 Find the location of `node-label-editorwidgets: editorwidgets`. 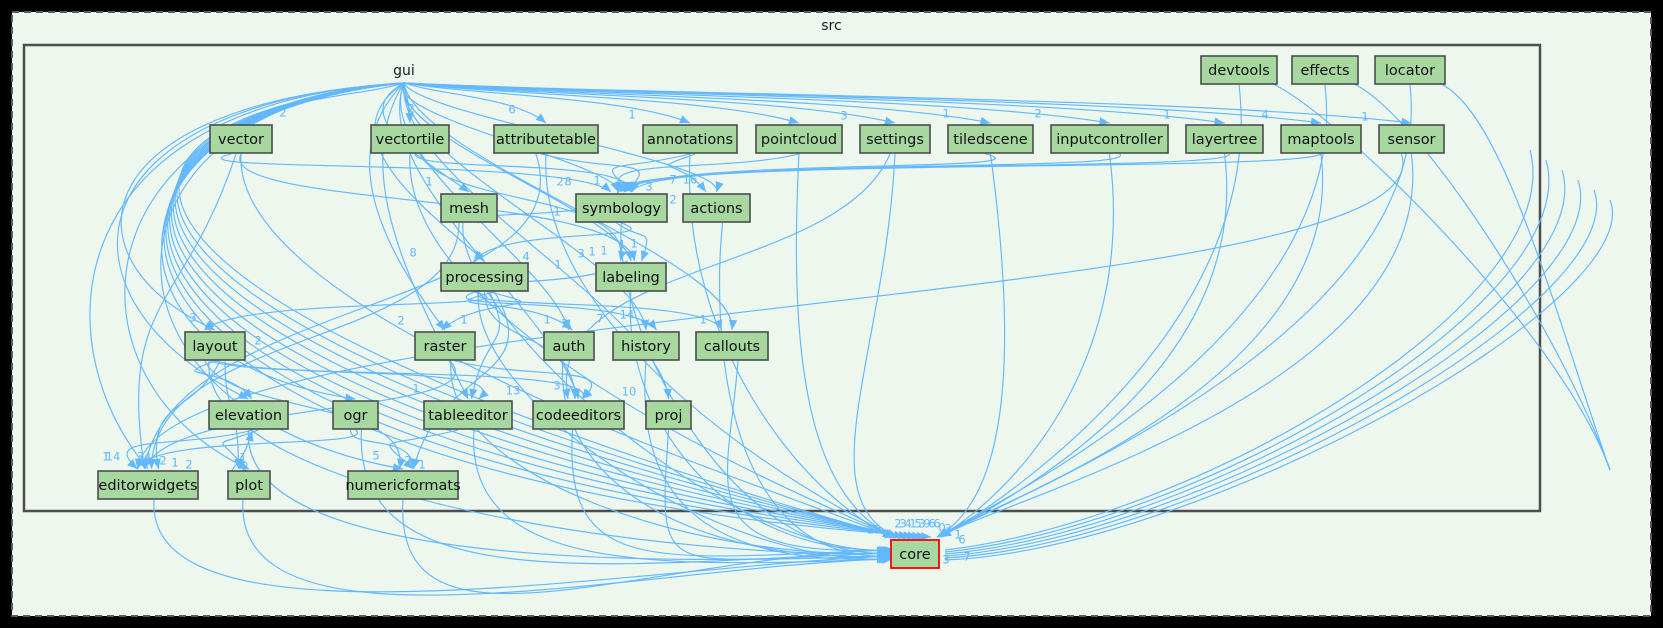

node-label-editorwidgets: editorwidgets is located at coordinates (147, 486).